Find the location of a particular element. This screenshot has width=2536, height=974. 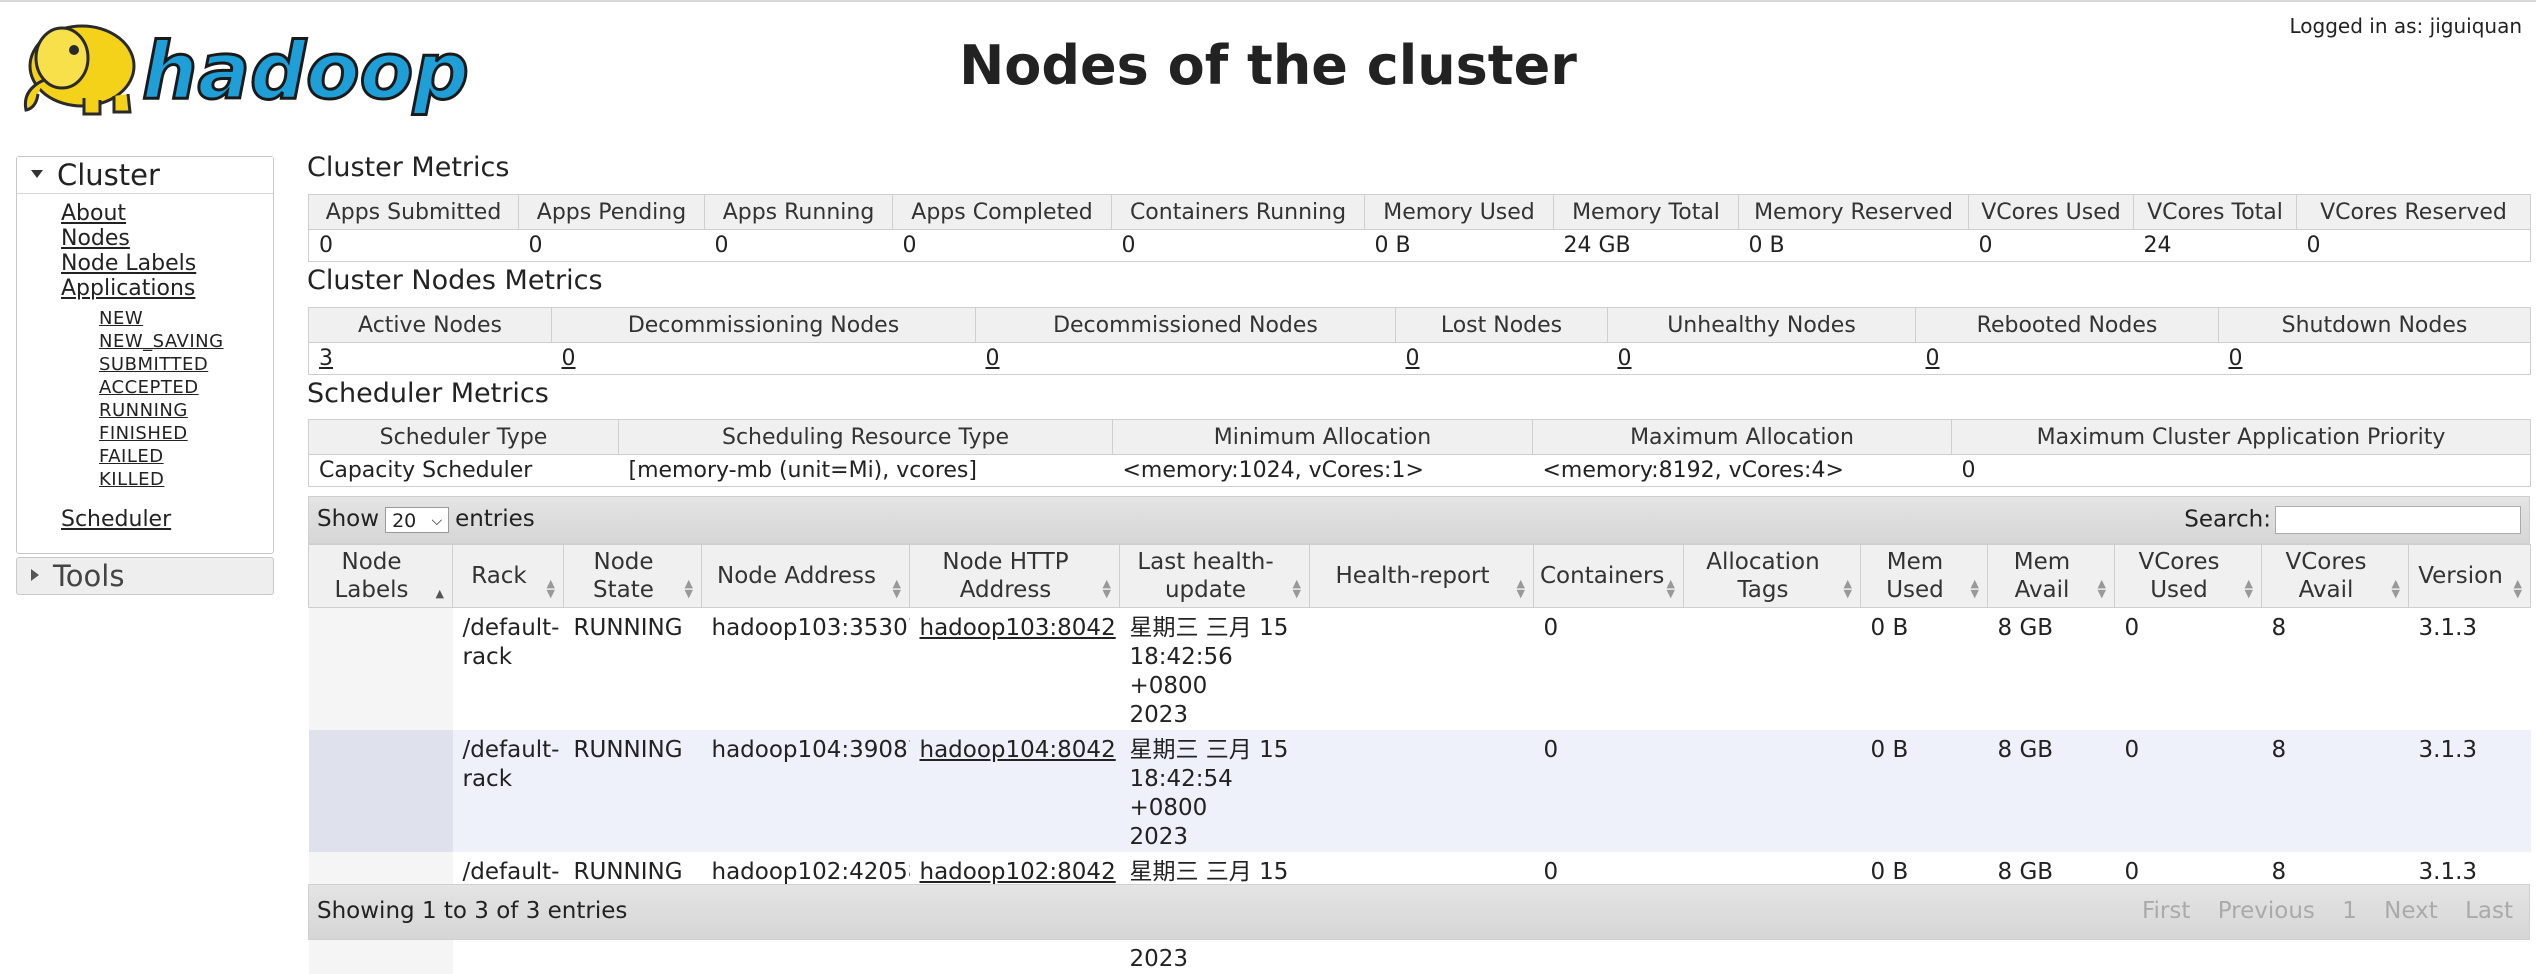

allocation-tags-cell is located at coordinates (1772, 791).